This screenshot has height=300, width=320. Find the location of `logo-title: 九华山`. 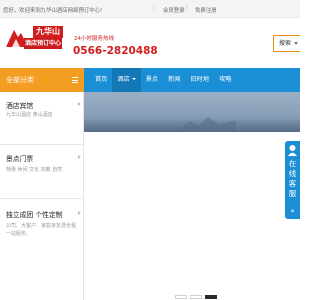

logo-title: 九华山 is located at coordinates (48, 32).